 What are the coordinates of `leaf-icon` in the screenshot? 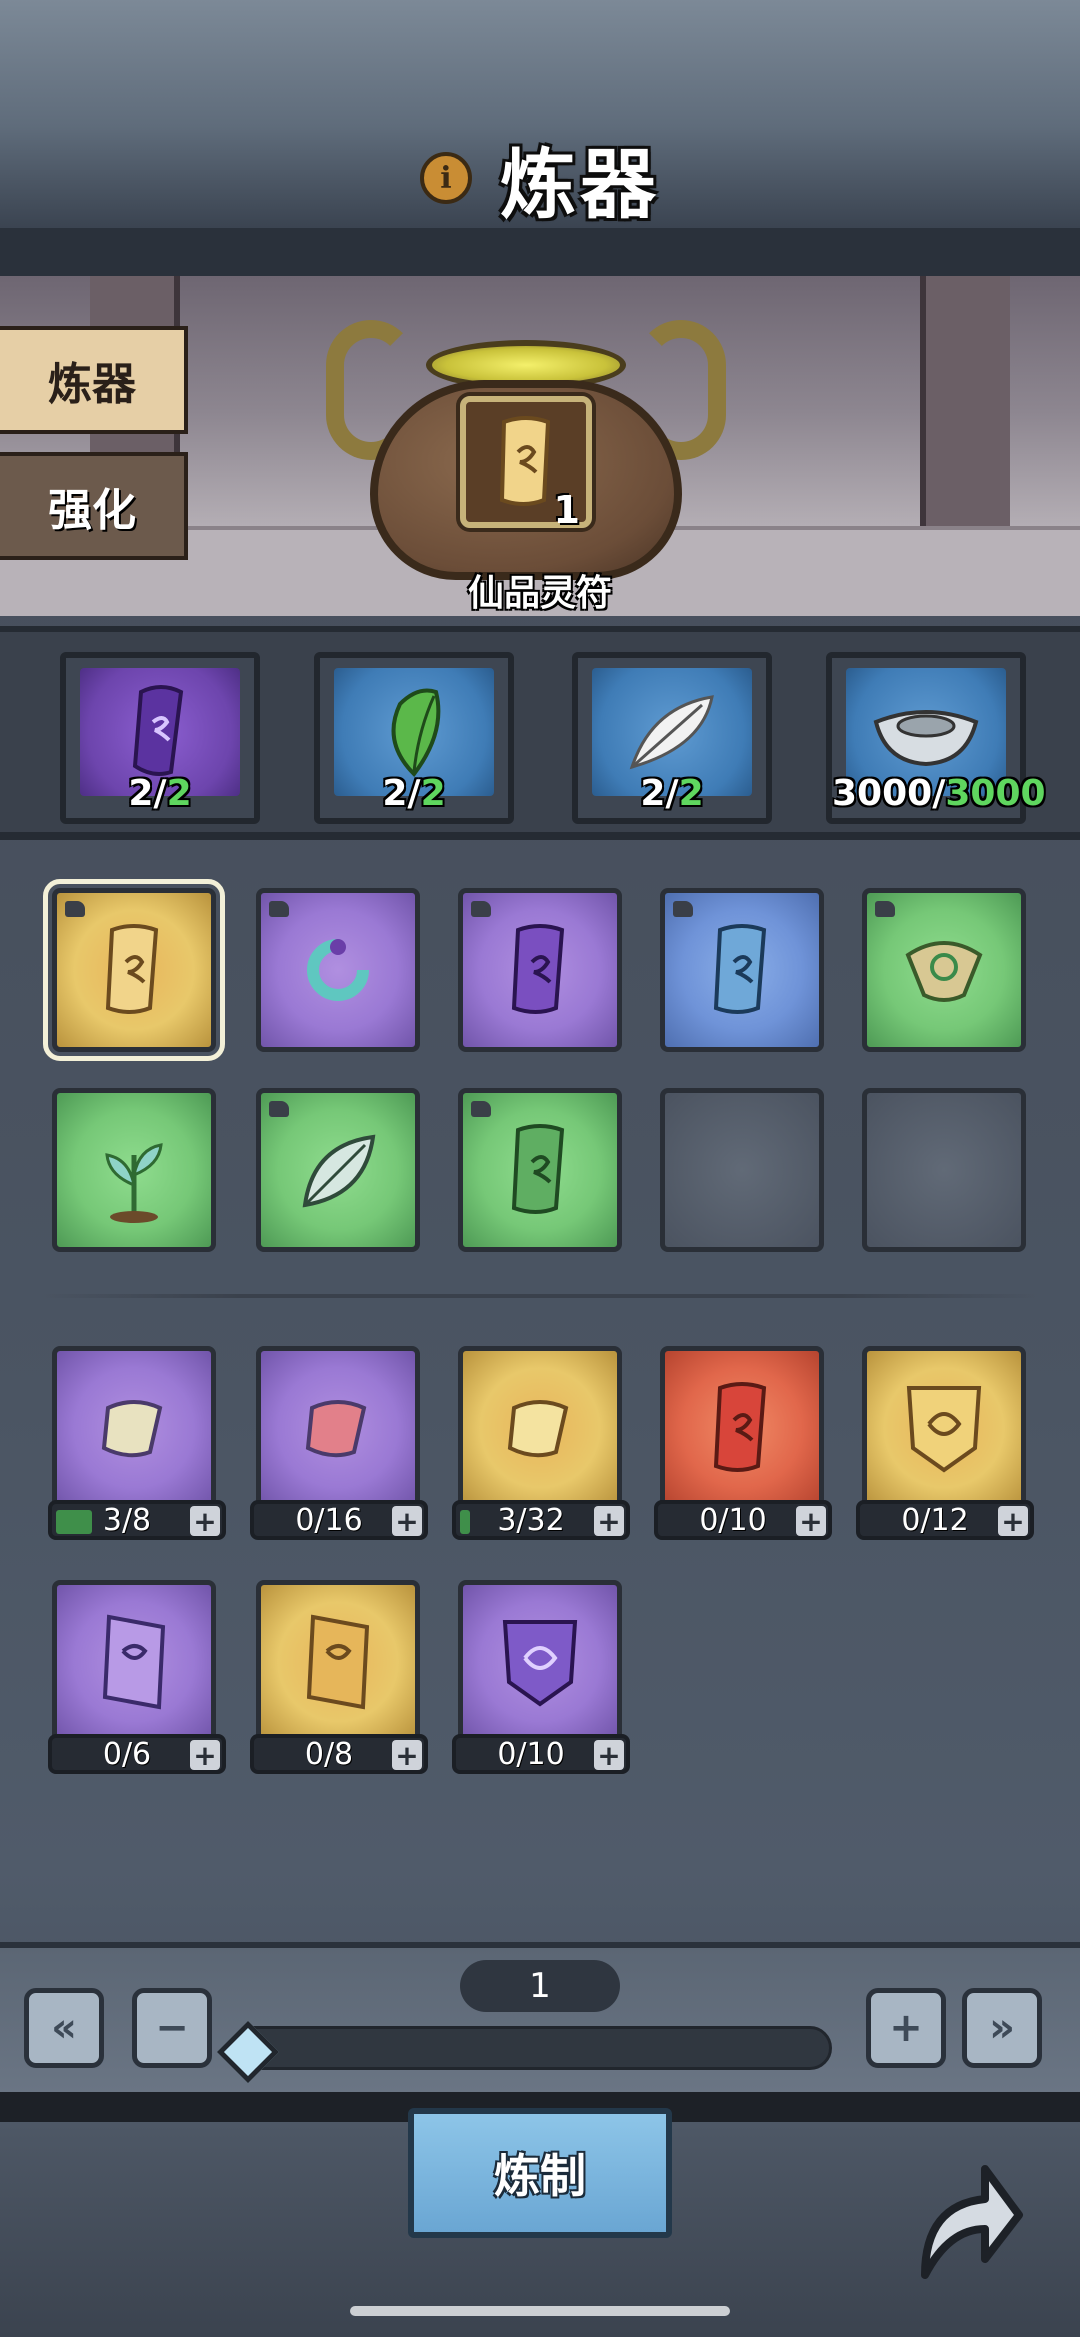 It's located at (339, 1171).